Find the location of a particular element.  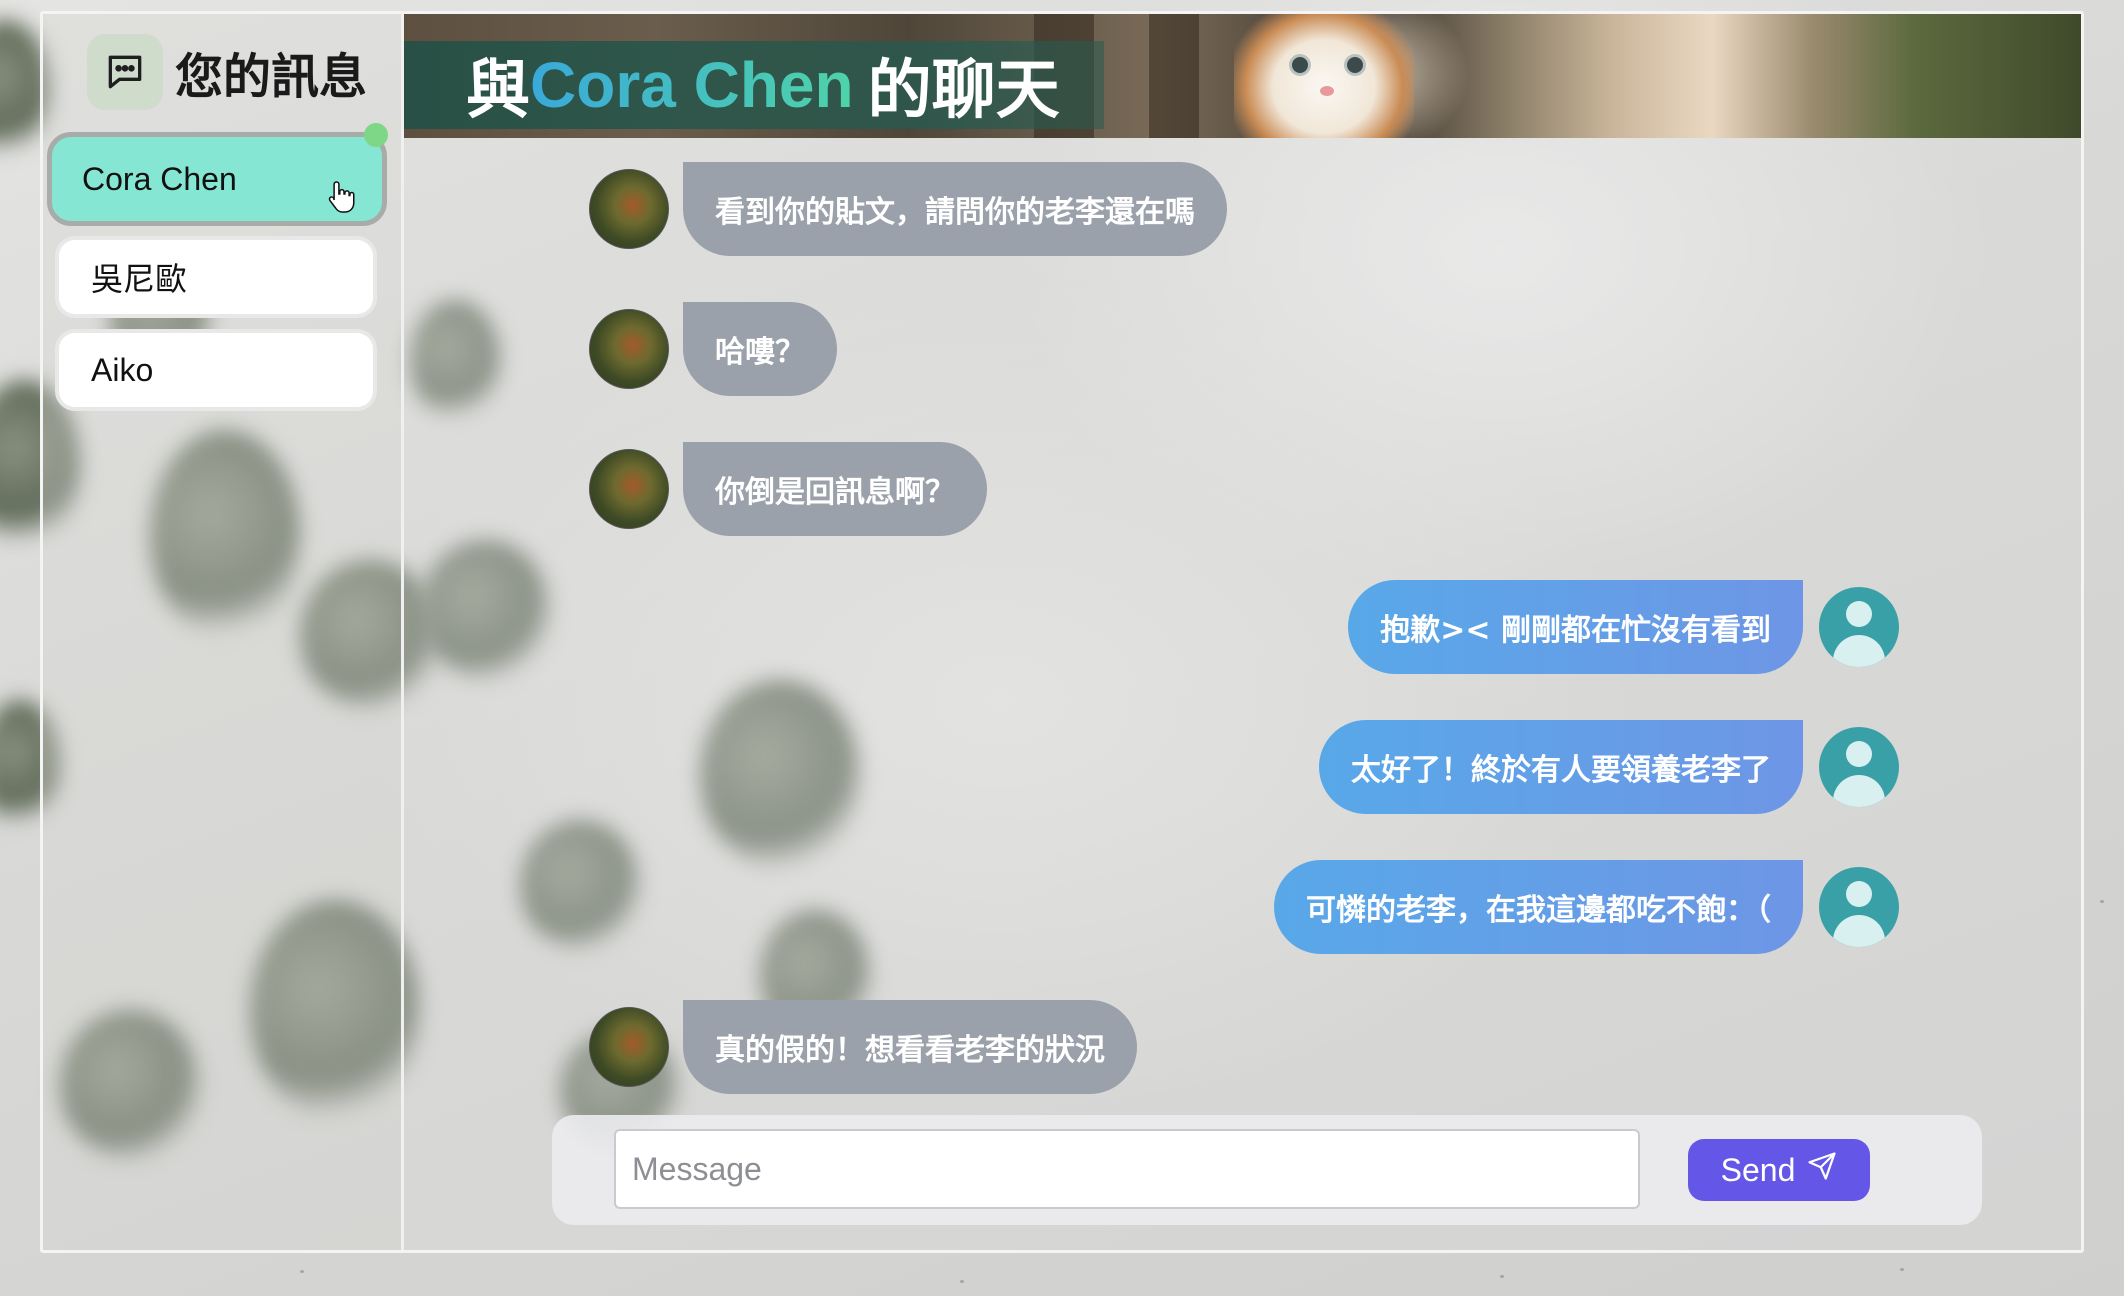

contact-item-aiko: Aiko is located at coordinates (216, 370).